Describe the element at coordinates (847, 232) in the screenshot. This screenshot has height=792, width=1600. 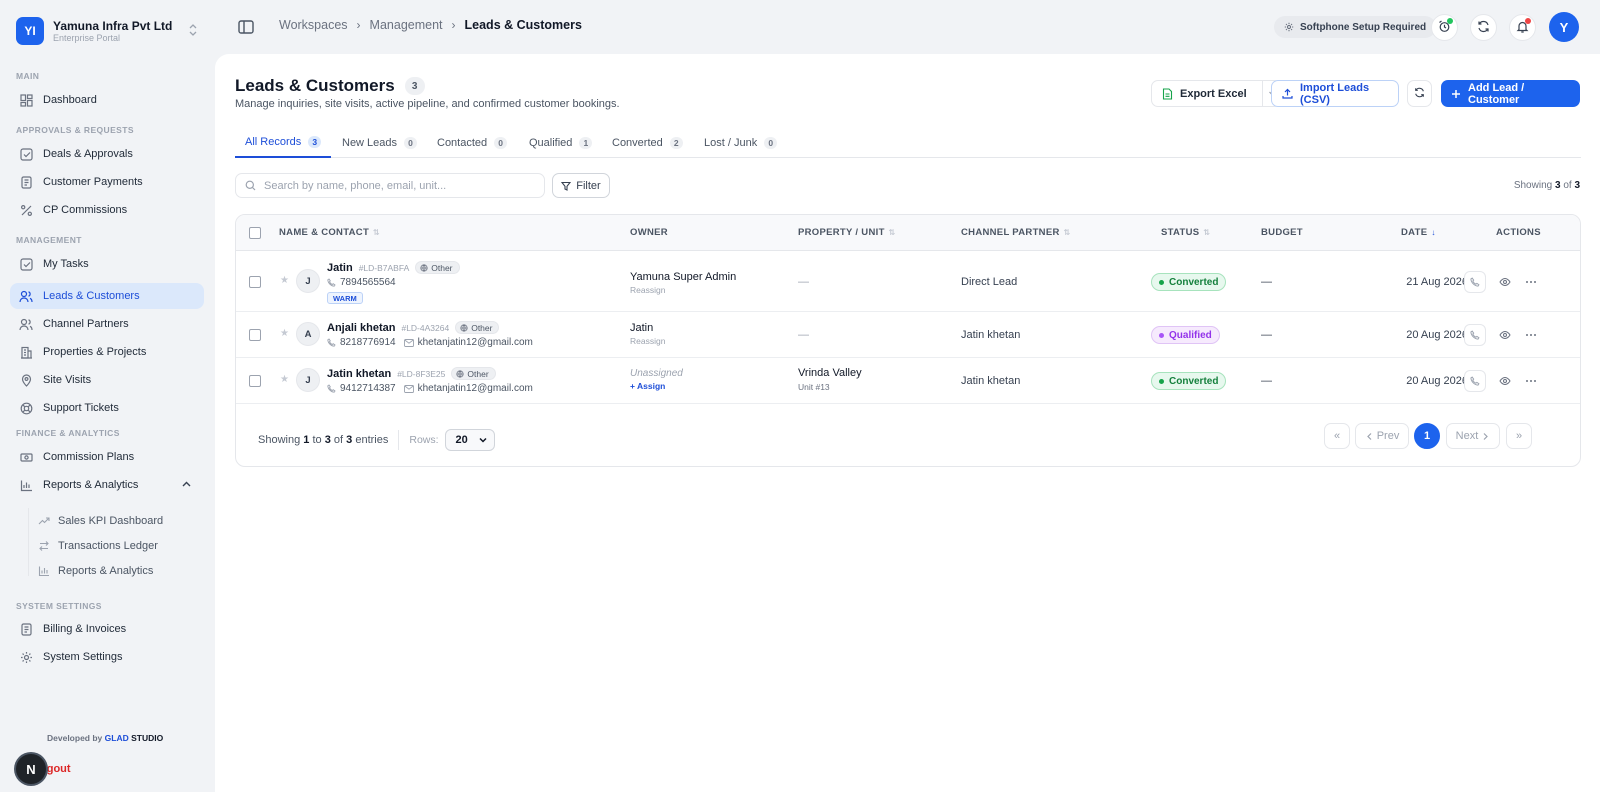
I see `column-property: PROPERTY / UNIT ⇅` at that location.